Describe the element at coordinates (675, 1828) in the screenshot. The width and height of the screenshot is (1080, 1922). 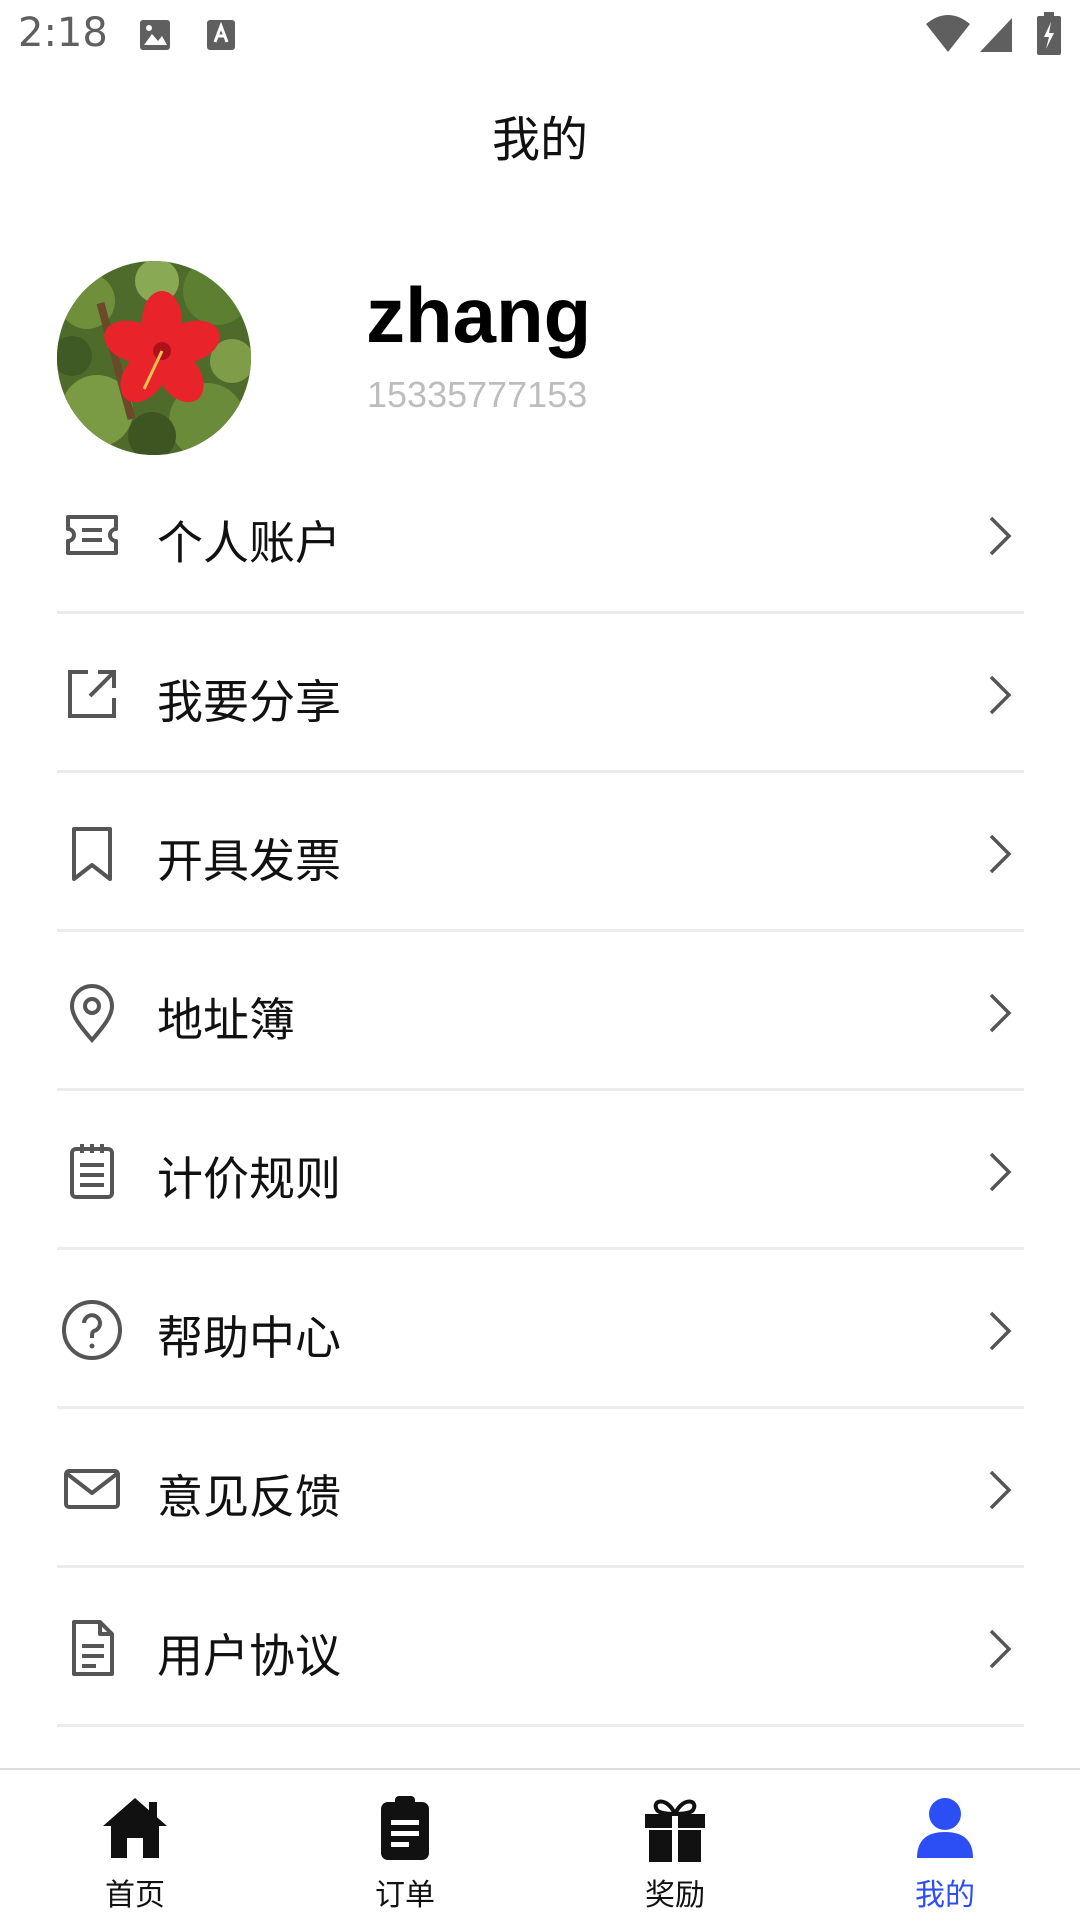
I see `gift-icon` at that location.